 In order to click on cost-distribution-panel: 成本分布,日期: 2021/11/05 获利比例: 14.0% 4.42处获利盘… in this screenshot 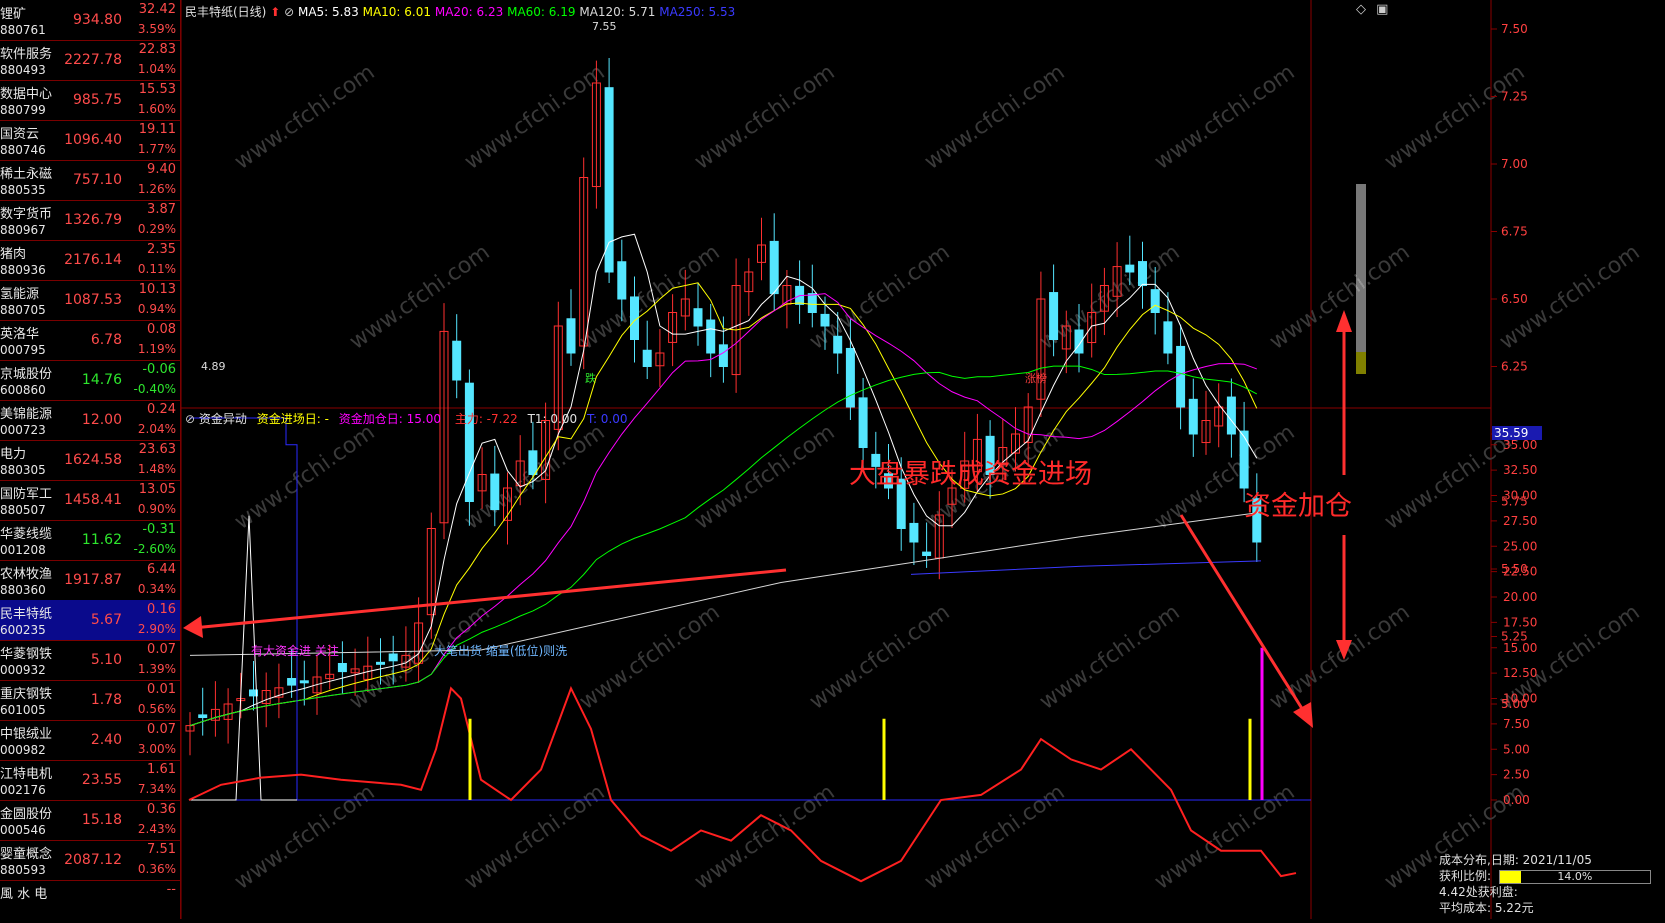, I will do `click(1551, 884)`.